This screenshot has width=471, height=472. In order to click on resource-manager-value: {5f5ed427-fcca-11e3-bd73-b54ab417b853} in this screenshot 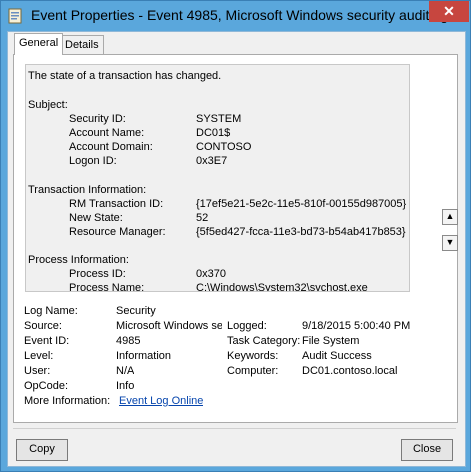, I will do `click(301, 232)`.